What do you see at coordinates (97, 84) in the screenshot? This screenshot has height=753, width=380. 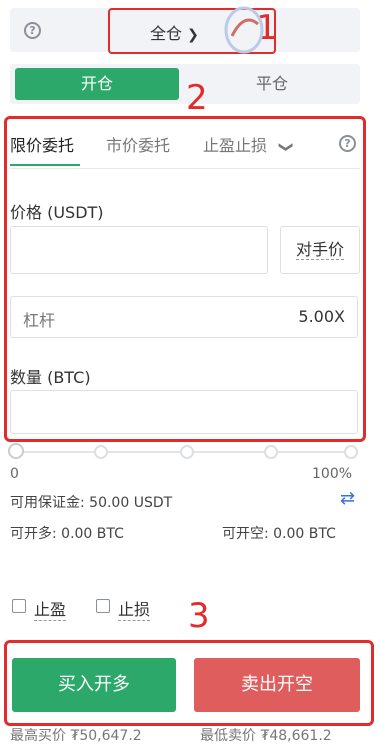 I see `open-position-tab: 开仓` at bounding box center [97, 84].